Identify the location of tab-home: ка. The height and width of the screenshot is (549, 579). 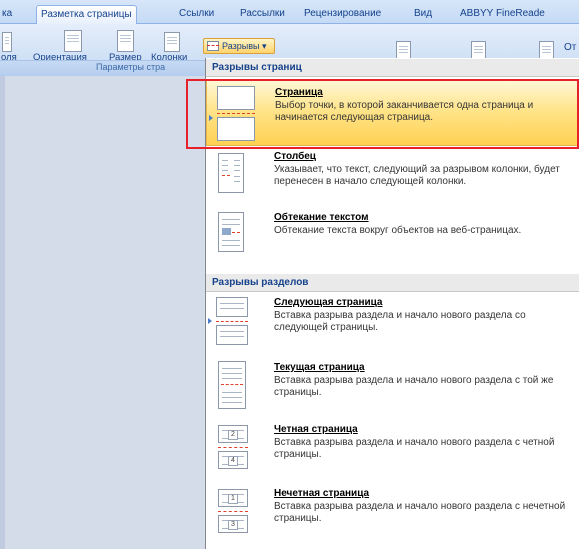
(8, 14).